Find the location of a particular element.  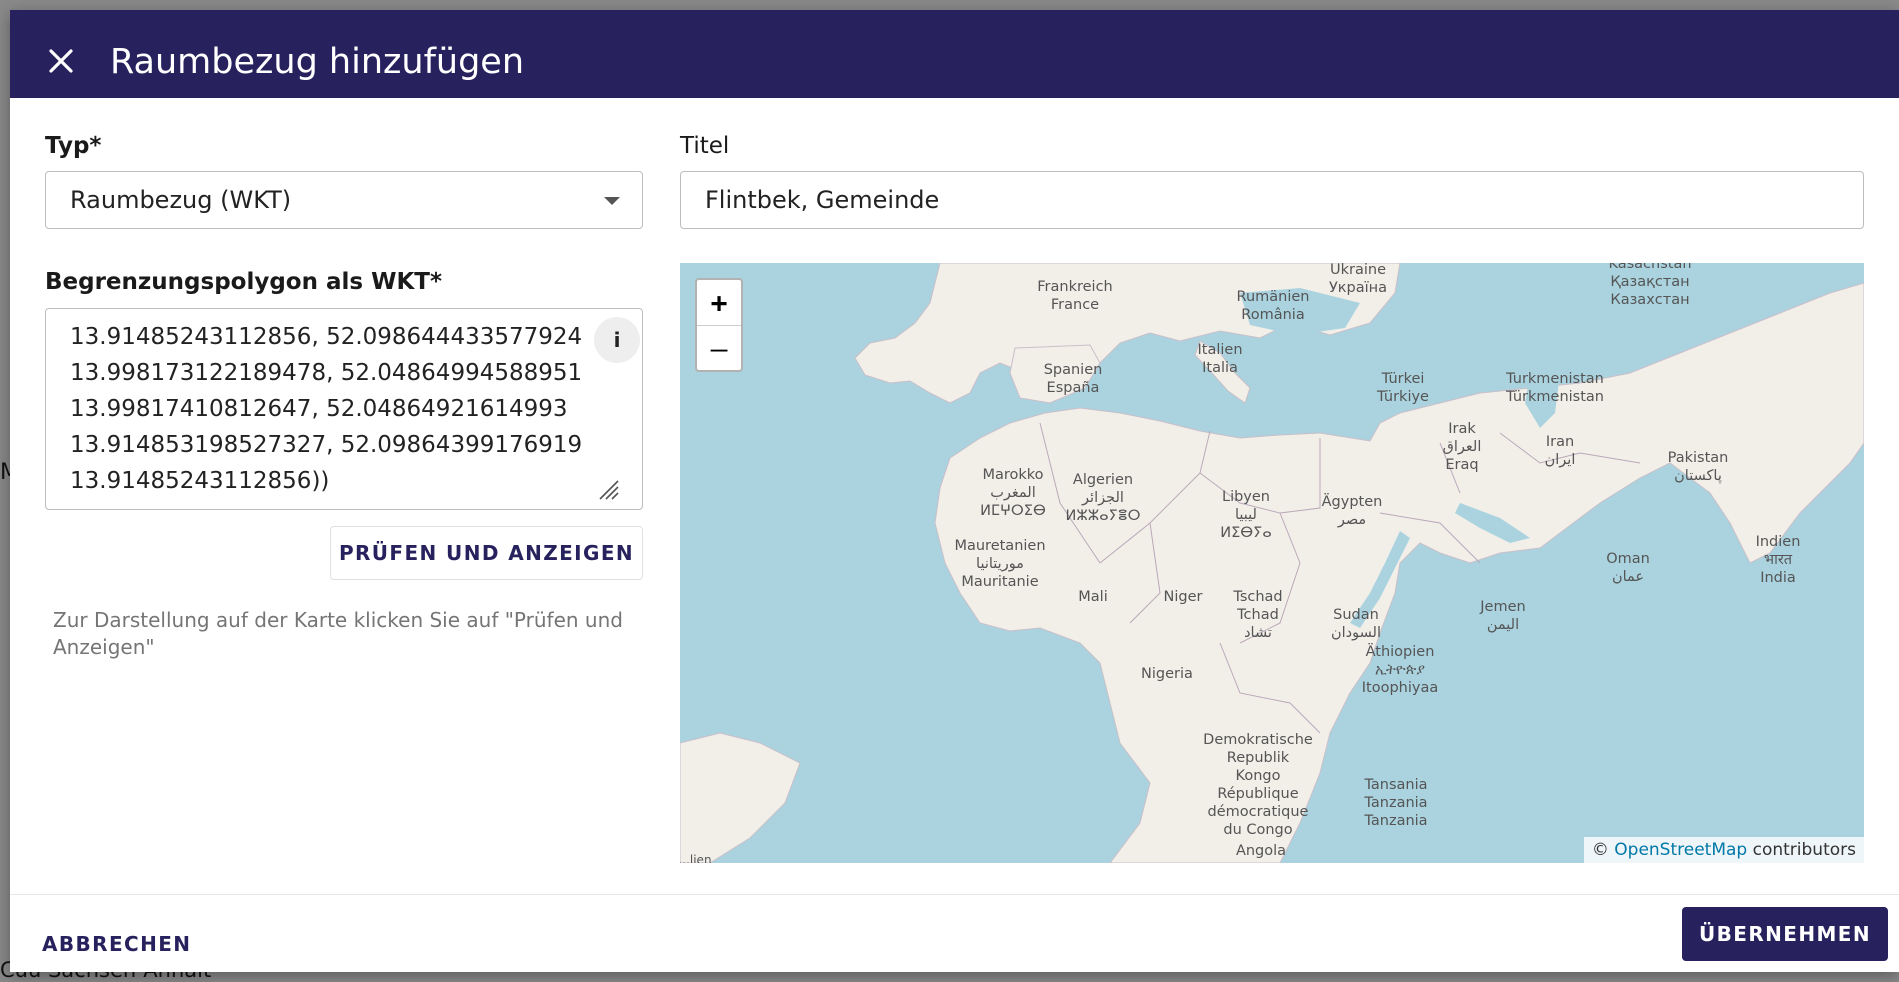

map-label-text: Angola is located at coordinates (1261, 851).